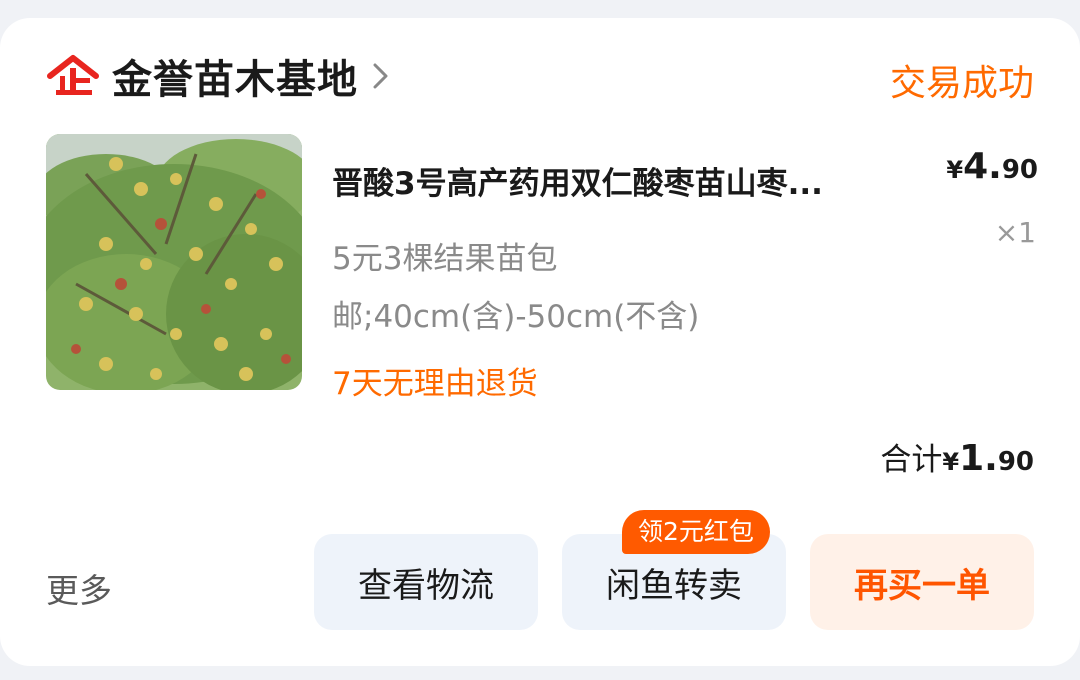  What do you see at coordinates (696, 532) in the screenshot?
I see `red-packet-badge: 领2元红包` at bounding box center [696, 532].